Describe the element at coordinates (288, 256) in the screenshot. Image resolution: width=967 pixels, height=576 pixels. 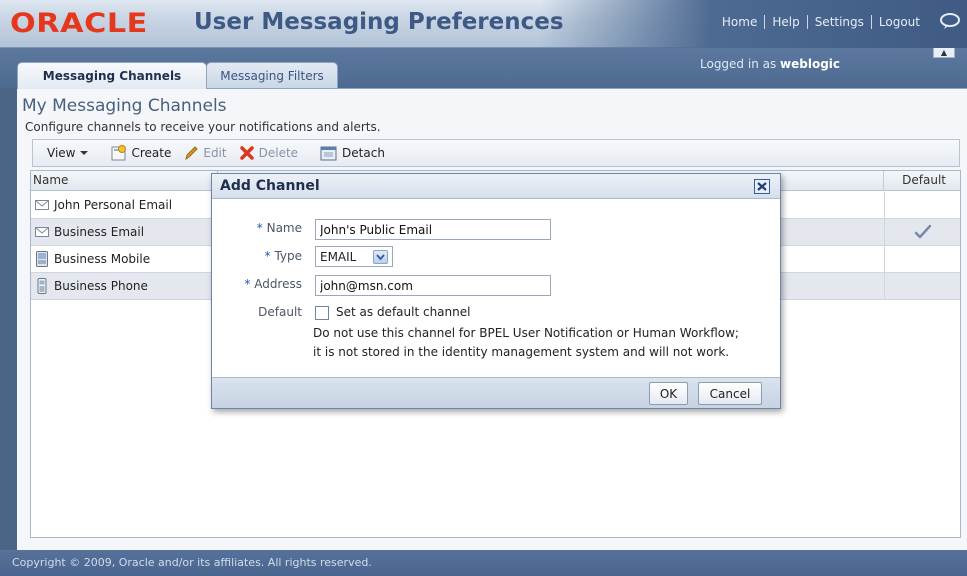
I see `type-label-text: Type` at that location.